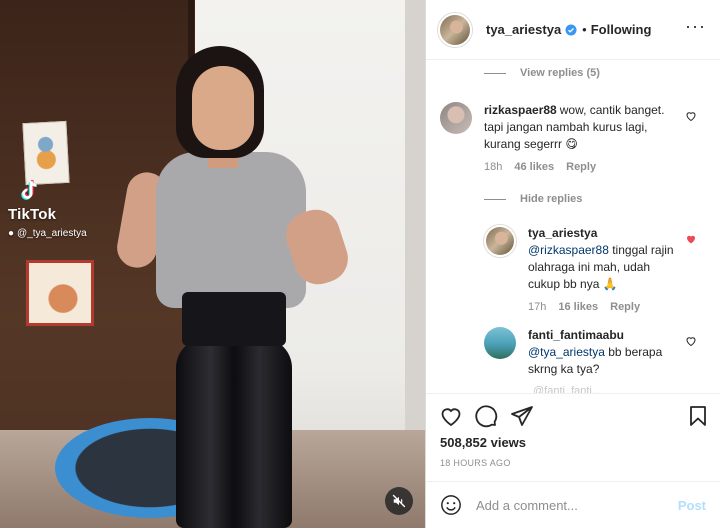  What do you see at coordinates (234, 319) in the screenshot?
I see `person-corset` at bounding box center [234, 319].